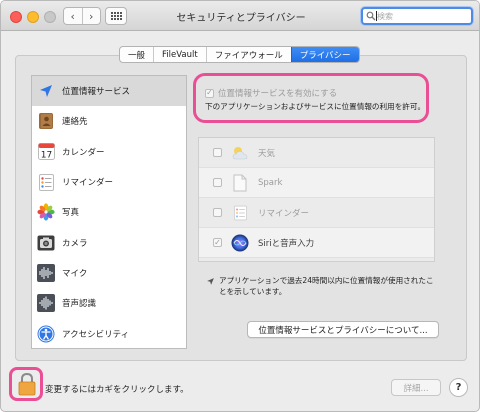 This screenshot has width=480, height=412. I want to click on siri-icon, so click(240, 243).